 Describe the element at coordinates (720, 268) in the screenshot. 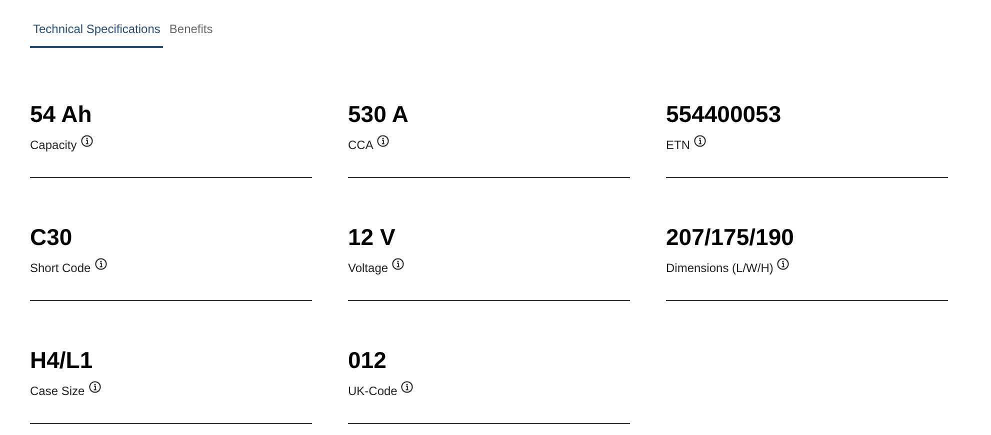

I see `spec-label: Dimensions (L/W/H)` at that location.